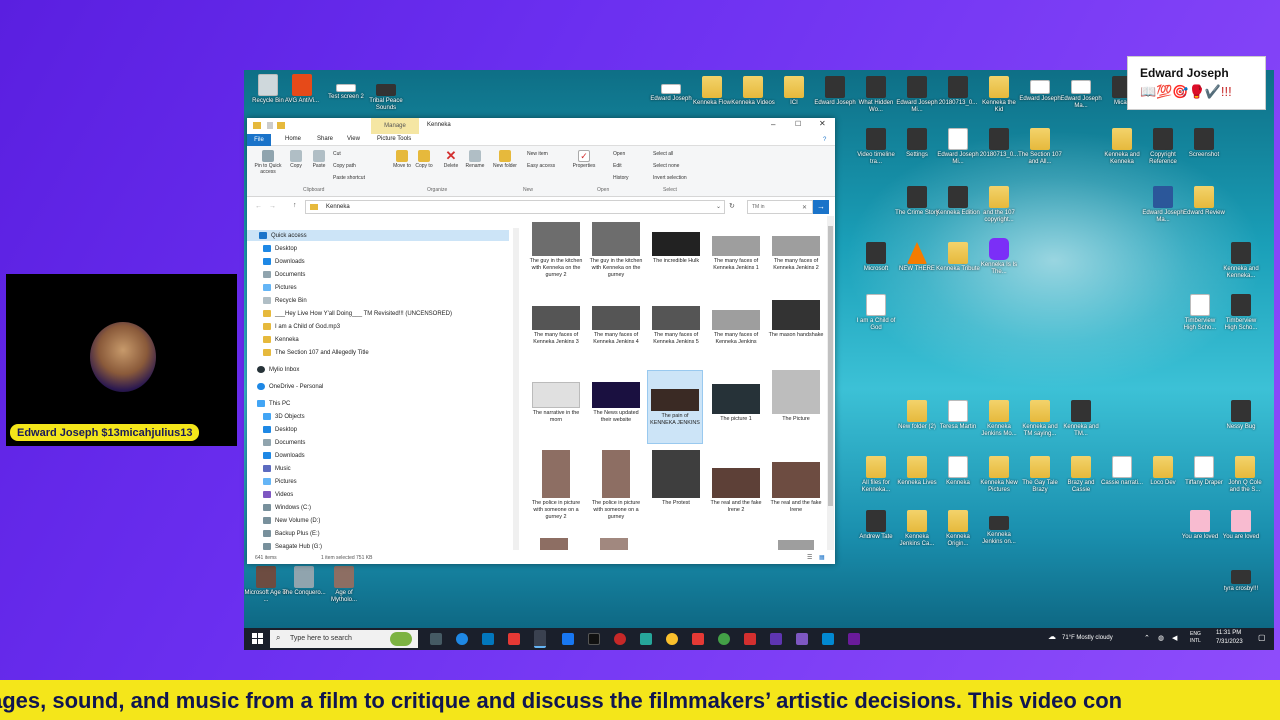 The image size is (1280, 720). I want to click on notifications-icon: ▢, so click(1262, 637).